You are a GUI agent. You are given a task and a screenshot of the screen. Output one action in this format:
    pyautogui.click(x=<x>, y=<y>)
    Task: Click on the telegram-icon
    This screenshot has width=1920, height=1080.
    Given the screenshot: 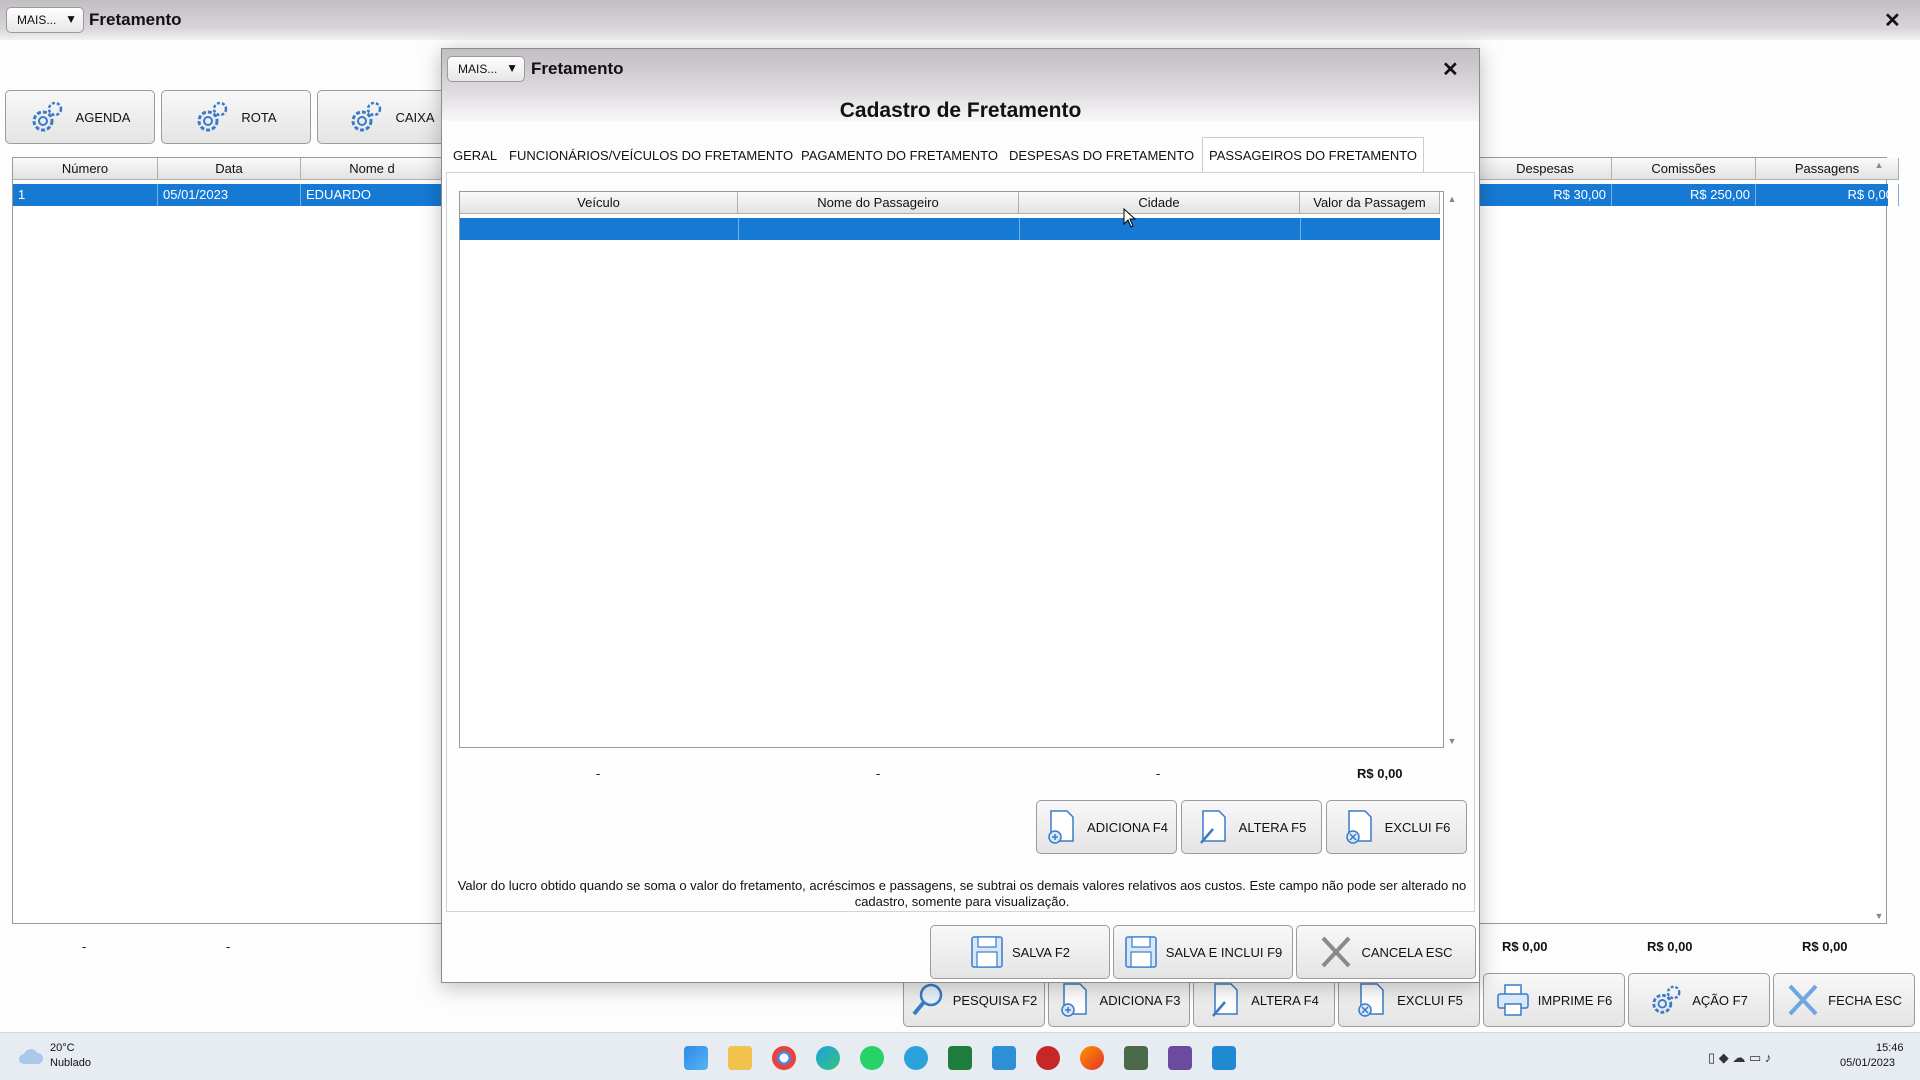 What is the action you would take?
    pyautogui.click(x=916, y=1058)
    